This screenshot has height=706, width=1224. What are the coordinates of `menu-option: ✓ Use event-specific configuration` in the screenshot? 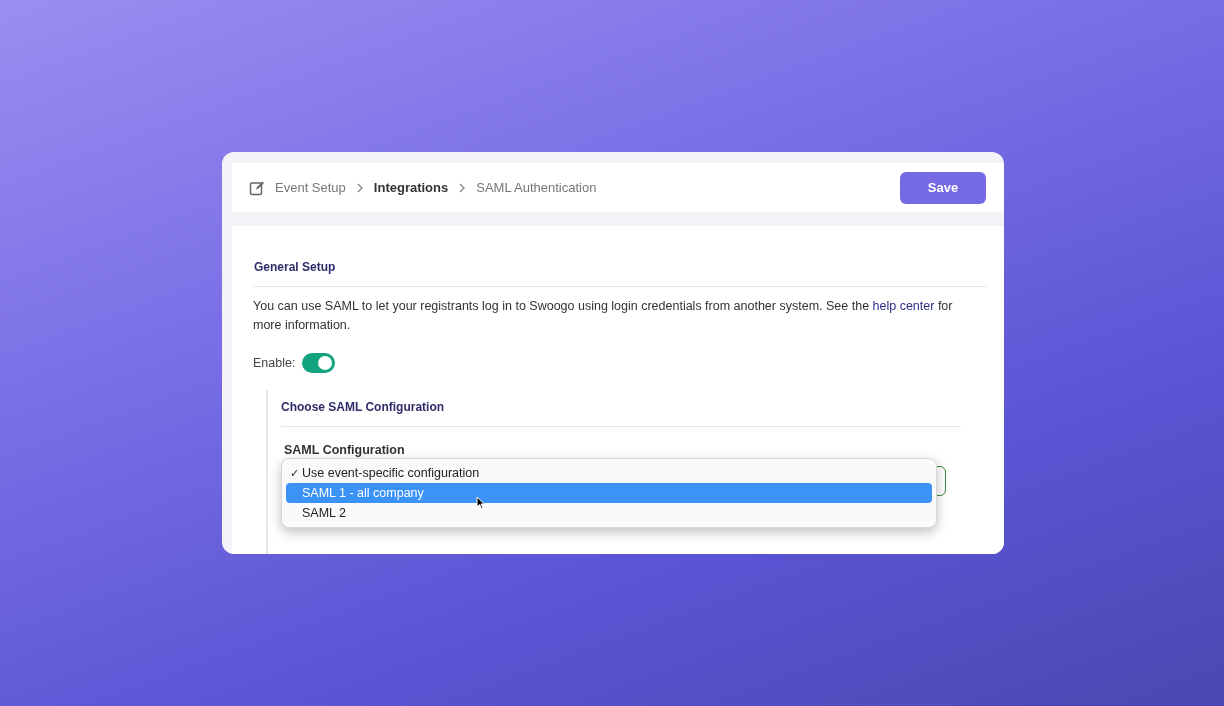 It's located at (609, 473).